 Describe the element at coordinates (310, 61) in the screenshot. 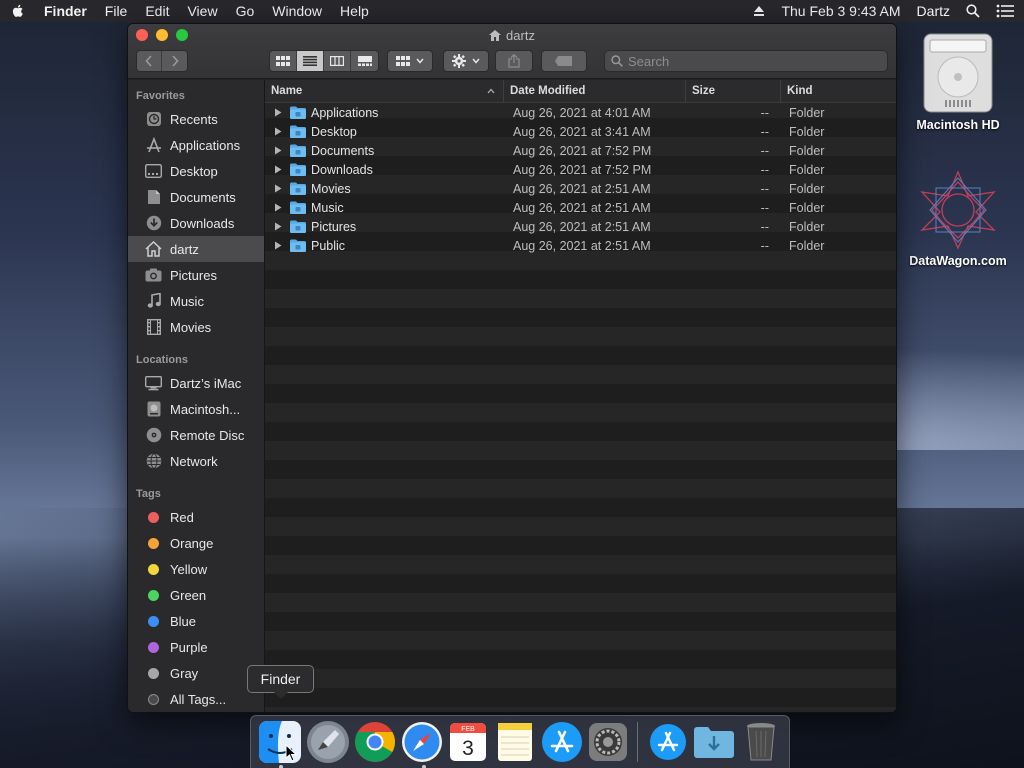

I see `list-view-button` at that location.